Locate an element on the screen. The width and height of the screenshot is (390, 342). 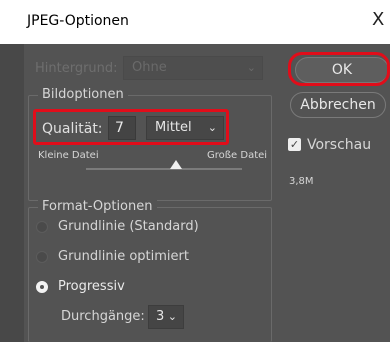
radio-progressive is located at coordinates (42, 287).